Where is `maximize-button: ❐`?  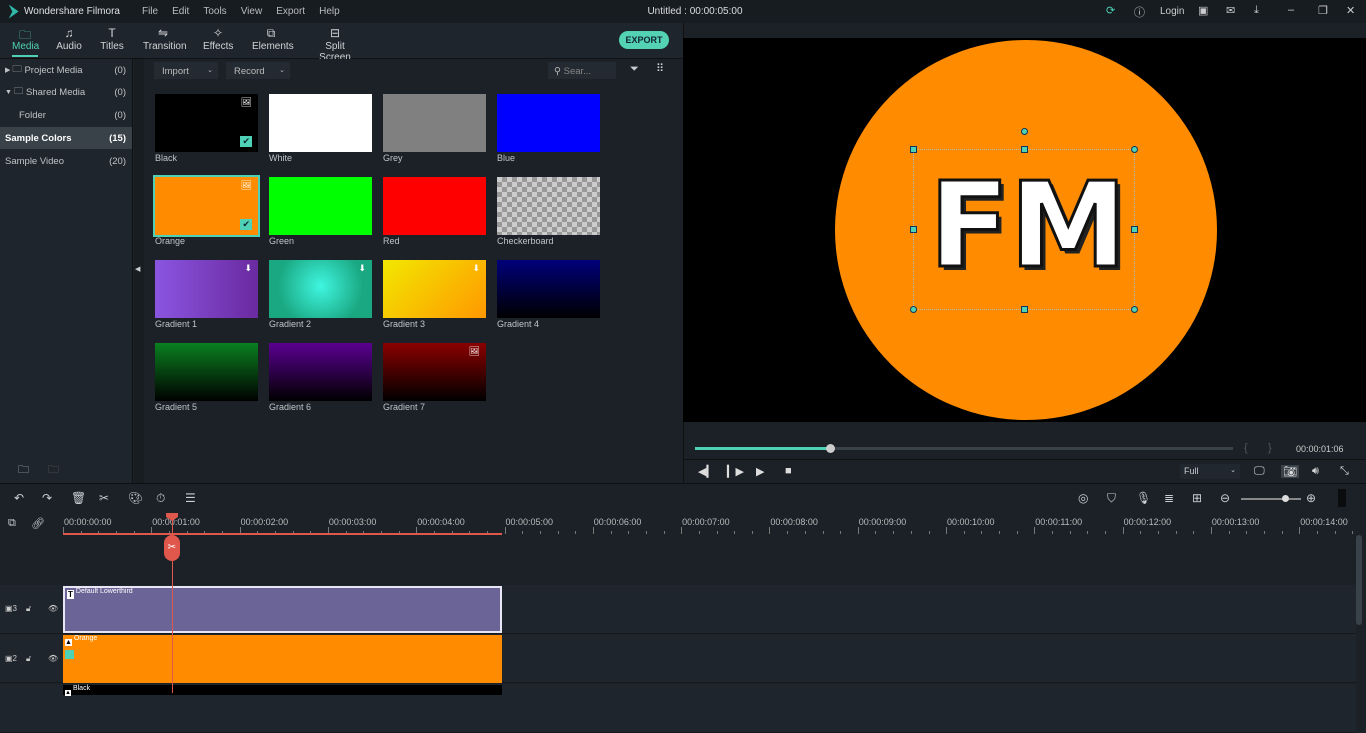 maximize-button: ❐ is located at coordinates (1323, 10).